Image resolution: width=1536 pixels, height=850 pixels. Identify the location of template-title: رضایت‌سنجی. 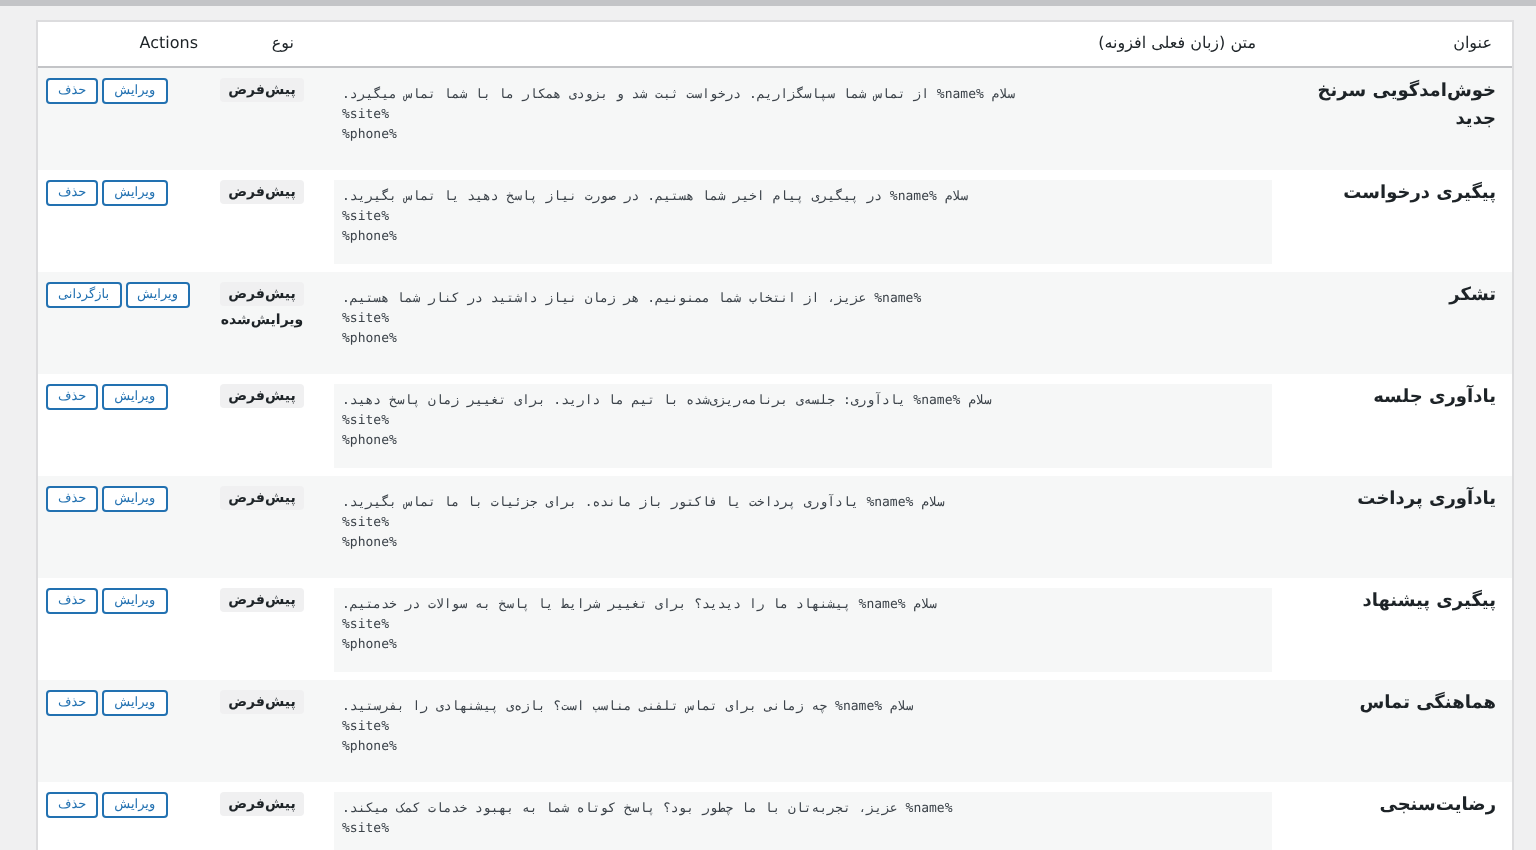
(1436, 807).